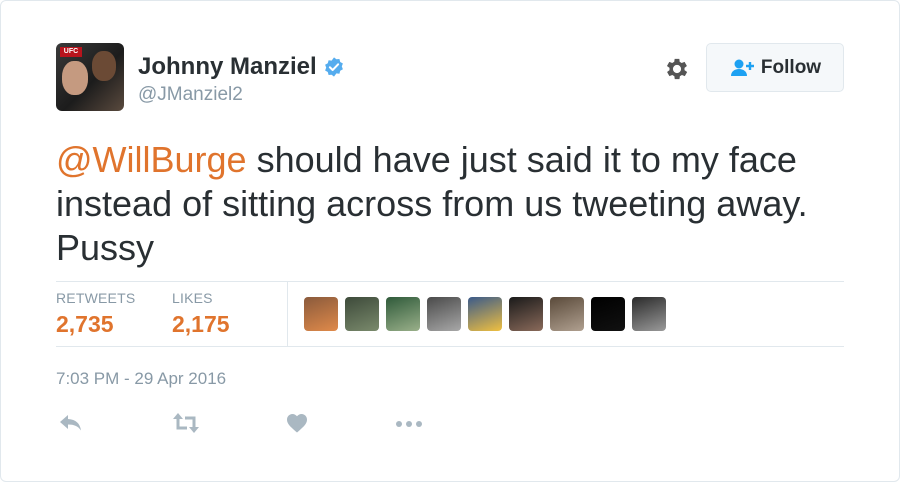 This screenshot has height=482, width=900. I want to click on retweet-button, so click(186, 423).